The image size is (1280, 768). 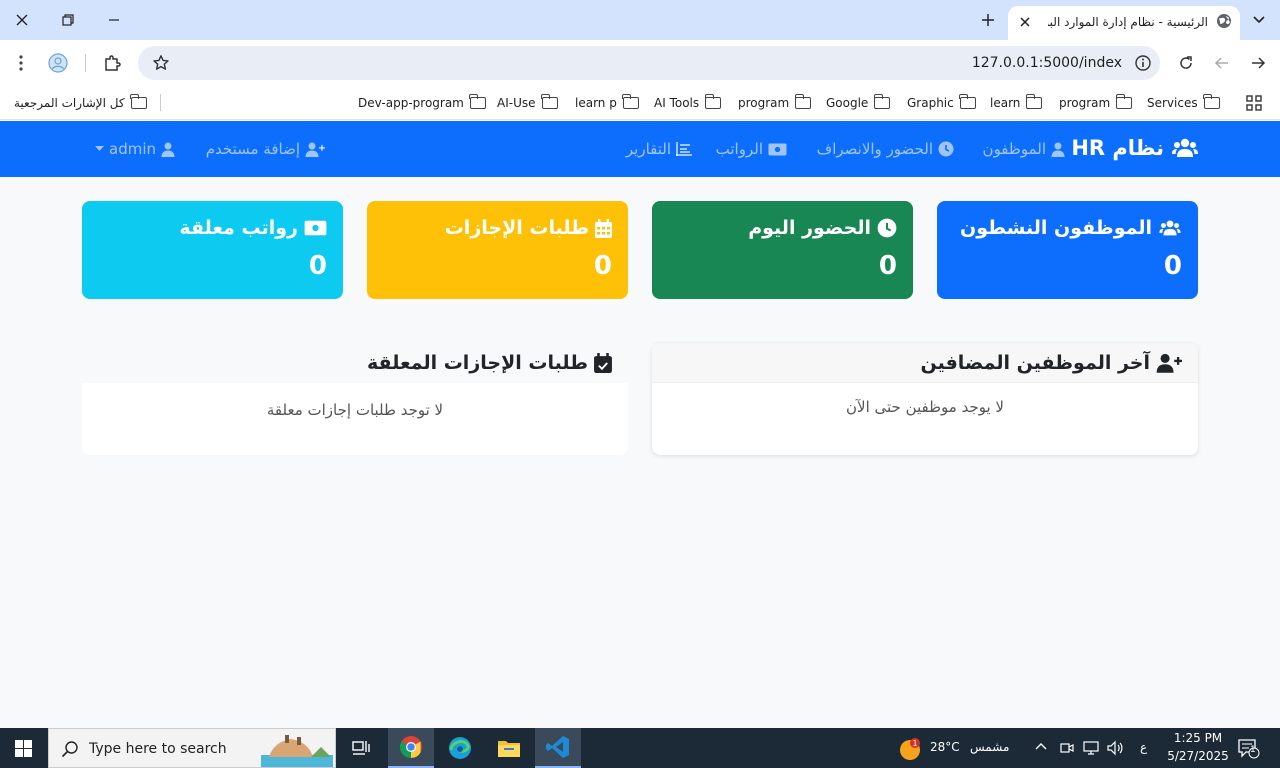 What do you see at coordinates (317, 266) in the screenshot?
I see `stat-value: 0` at bounding box center [317, 266].